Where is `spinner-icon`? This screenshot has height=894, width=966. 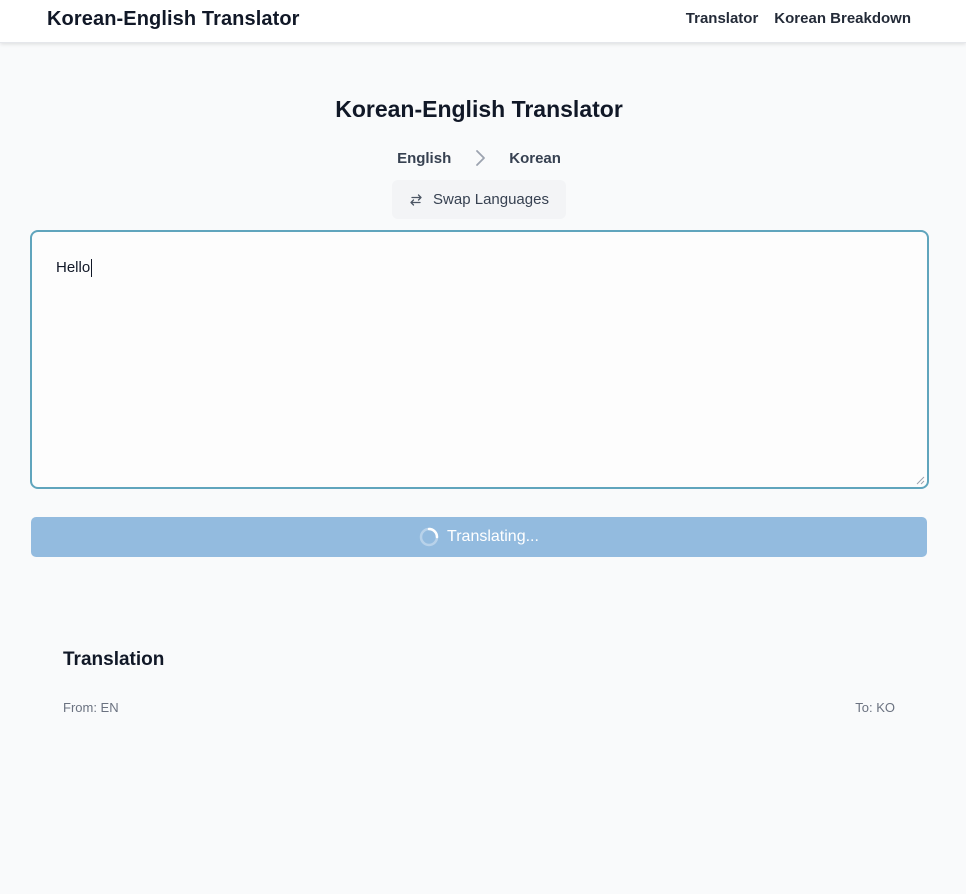 spinner-icon is located at coordinates (429, 537).